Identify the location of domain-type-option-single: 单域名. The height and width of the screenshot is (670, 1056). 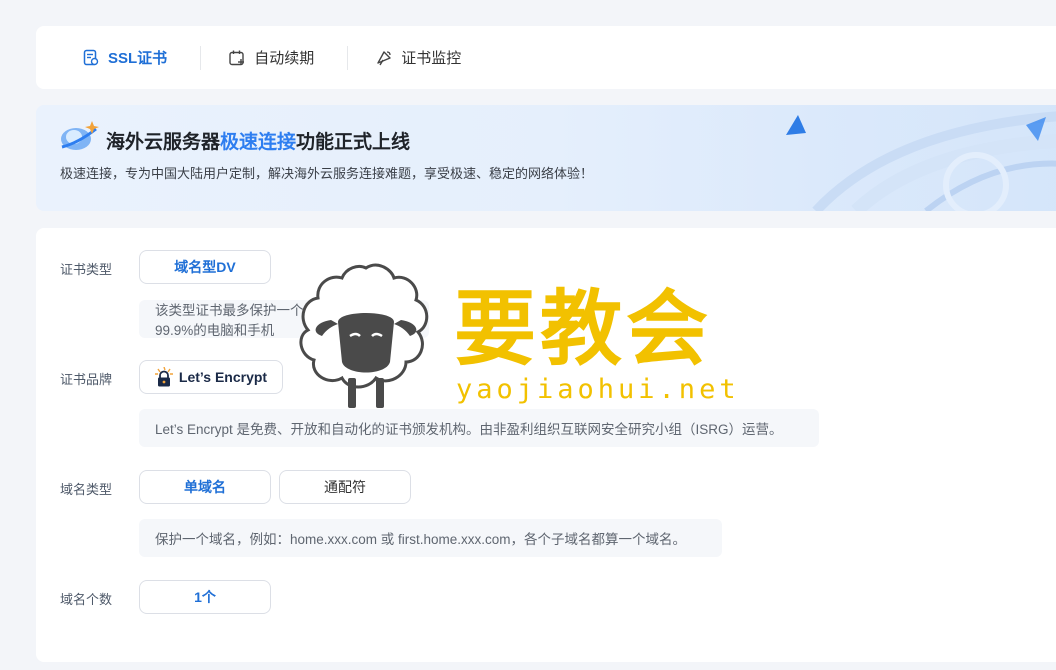
(205, 487).